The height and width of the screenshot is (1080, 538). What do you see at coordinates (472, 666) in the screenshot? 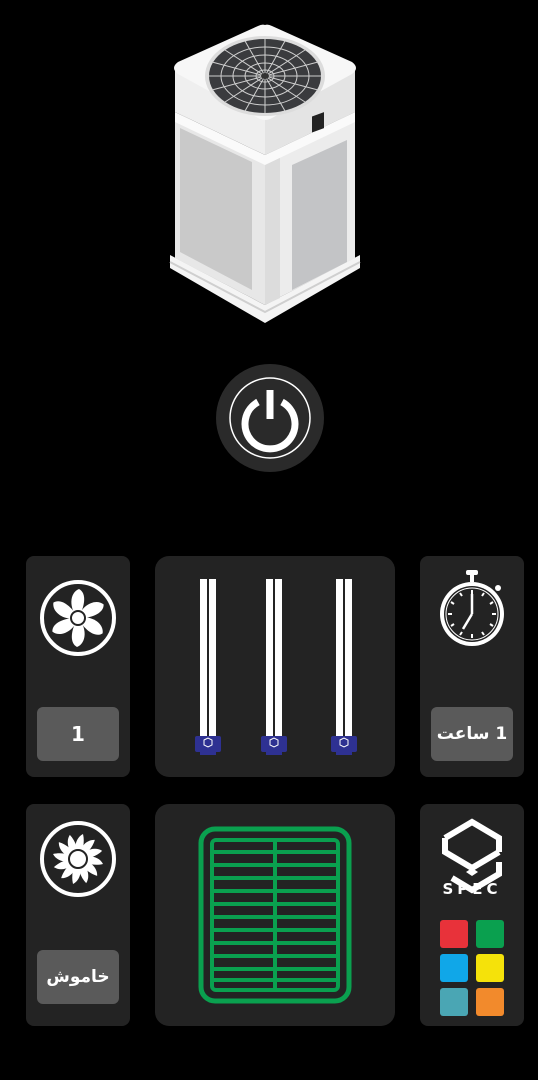
I see `timer-panel: 1 ساعت` at bounding box center [472, 666].